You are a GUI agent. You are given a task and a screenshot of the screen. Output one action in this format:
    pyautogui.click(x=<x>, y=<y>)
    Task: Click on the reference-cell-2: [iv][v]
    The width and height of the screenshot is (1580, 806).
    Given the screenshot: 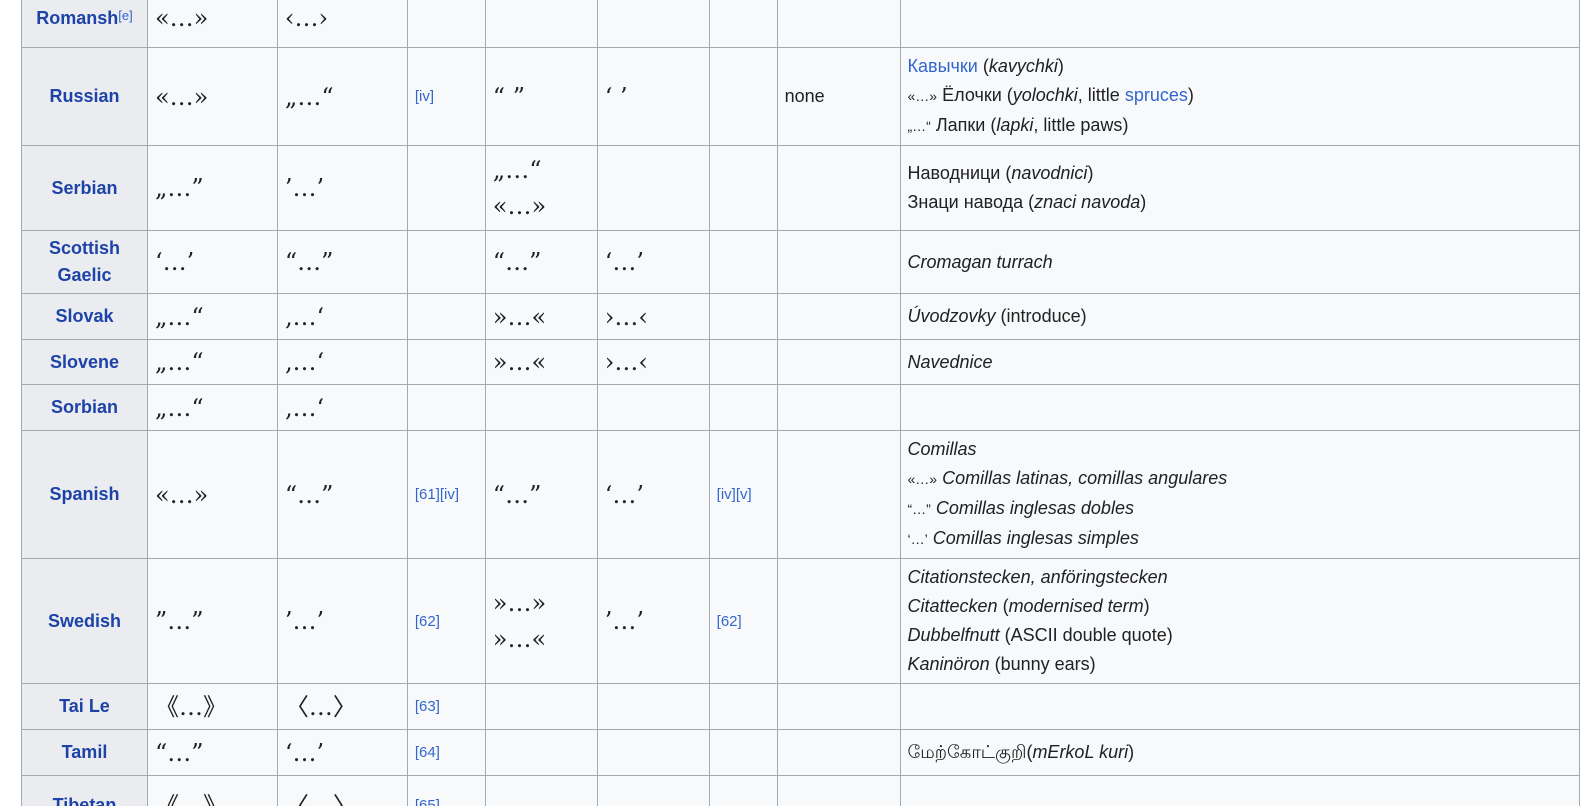 What is the action you would take?
    pyautogui.click(x=743, y=494)
    